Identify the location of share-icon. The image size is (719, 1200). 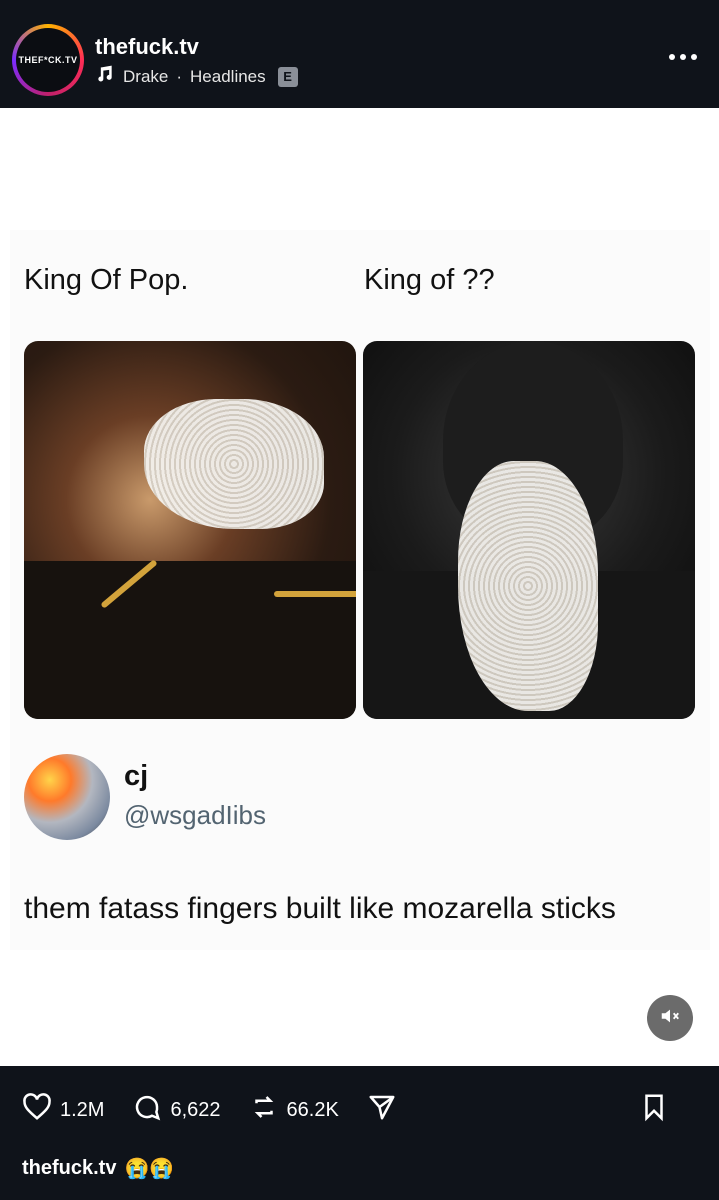
(382, 1110).